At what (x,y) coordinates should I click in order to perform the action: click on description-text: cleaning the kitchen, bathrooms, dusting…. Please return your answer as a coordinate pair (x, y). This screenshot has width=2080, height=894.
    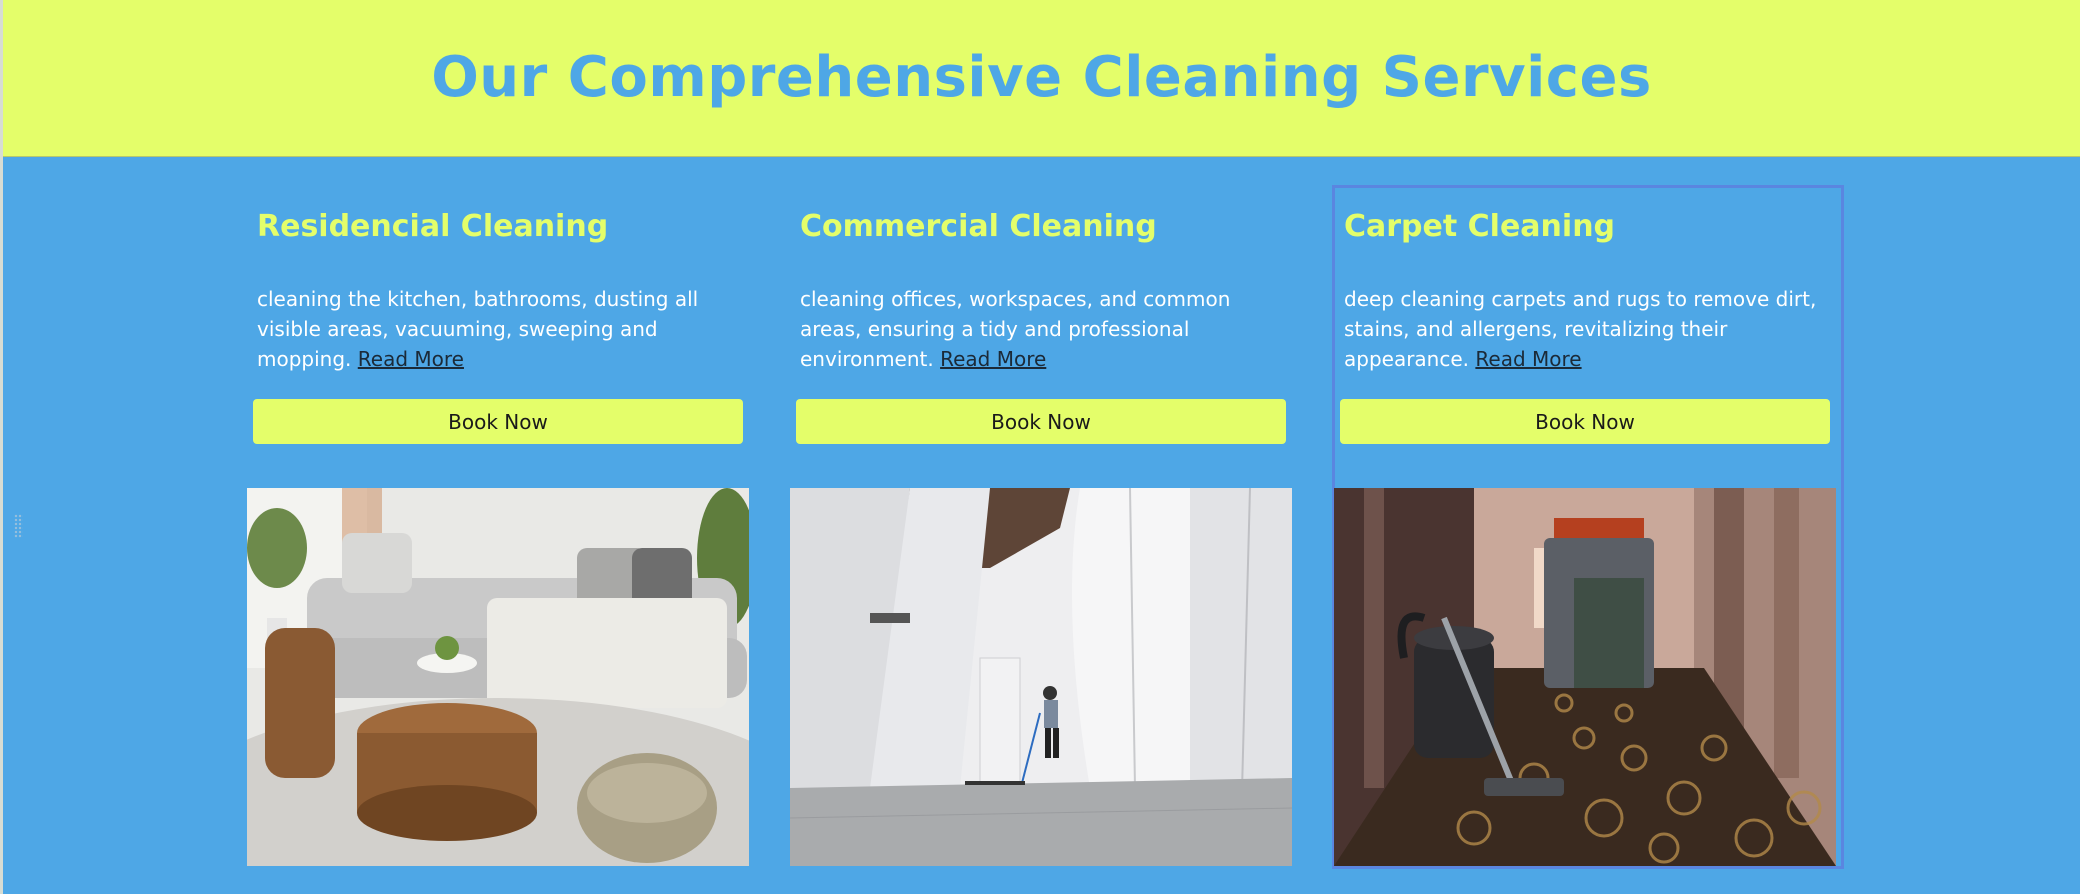
    Looking at the image, I should click on (478, 329).